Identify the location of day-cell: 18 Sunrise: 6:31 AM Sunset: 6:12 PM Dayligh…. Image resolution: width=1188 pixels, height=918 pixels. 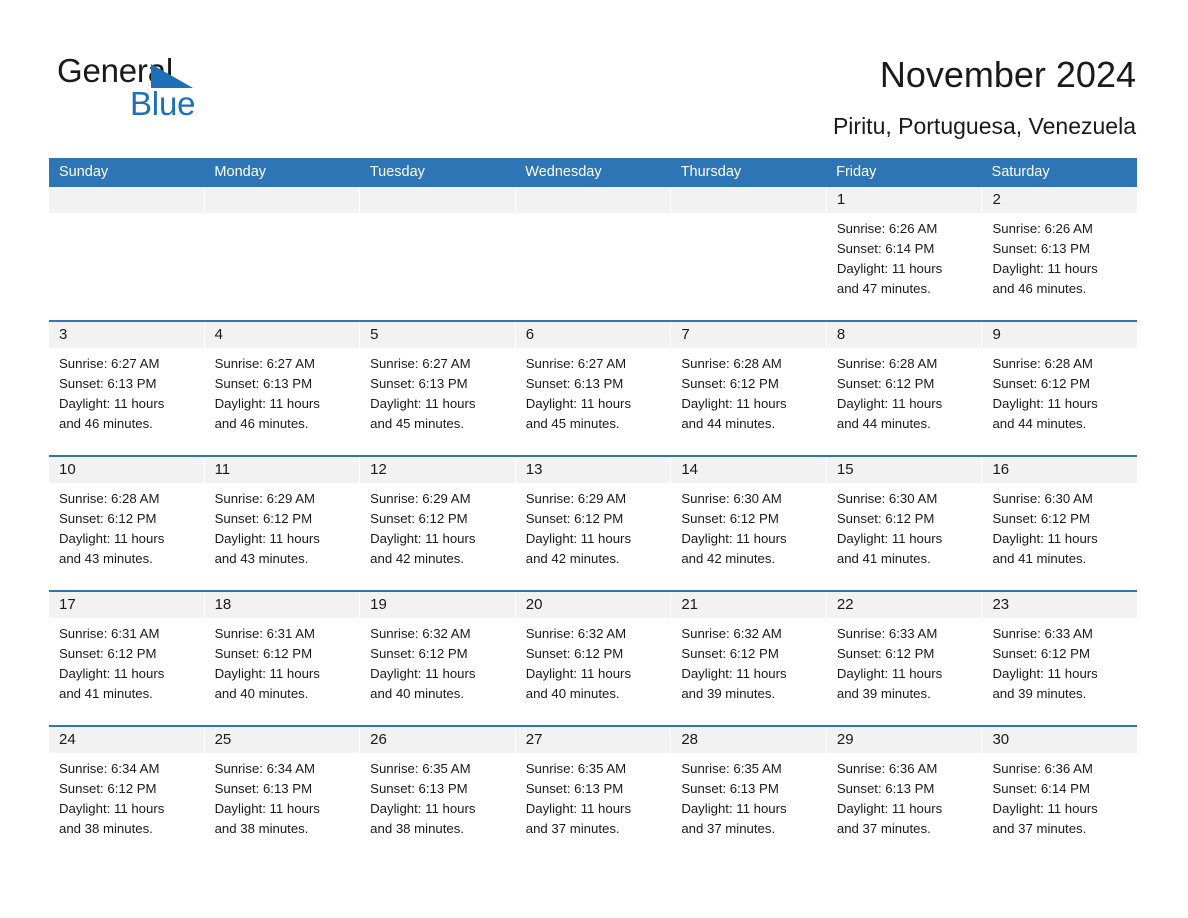
(282, 658).